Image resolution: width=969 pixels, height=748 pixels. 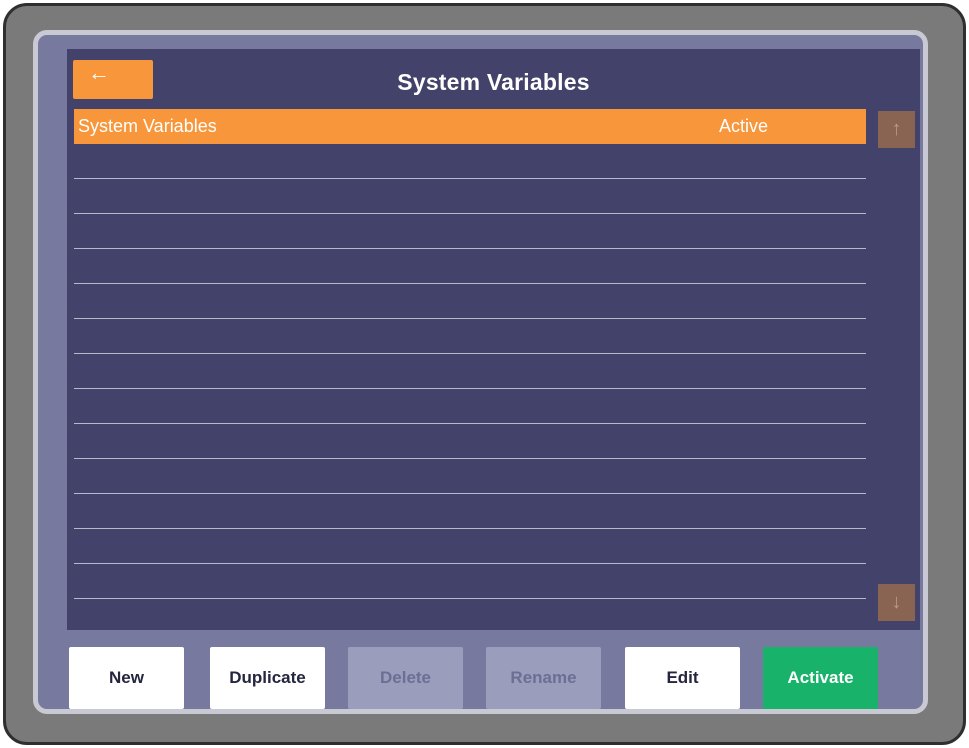 I want to click on edit-button: Edit, so click(x=682, y=678).